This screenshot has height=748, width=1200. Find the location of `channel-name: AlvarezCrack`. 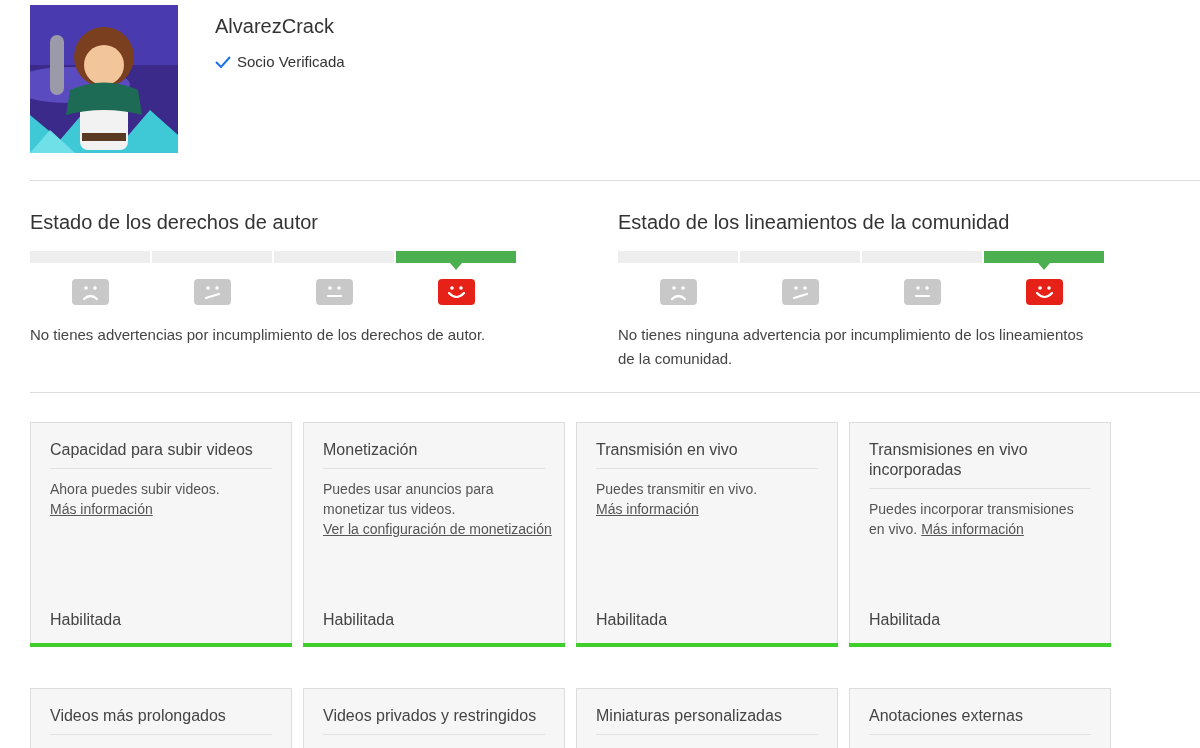

channel-name: AlvarezCrack is located at coordinates (275, 26).